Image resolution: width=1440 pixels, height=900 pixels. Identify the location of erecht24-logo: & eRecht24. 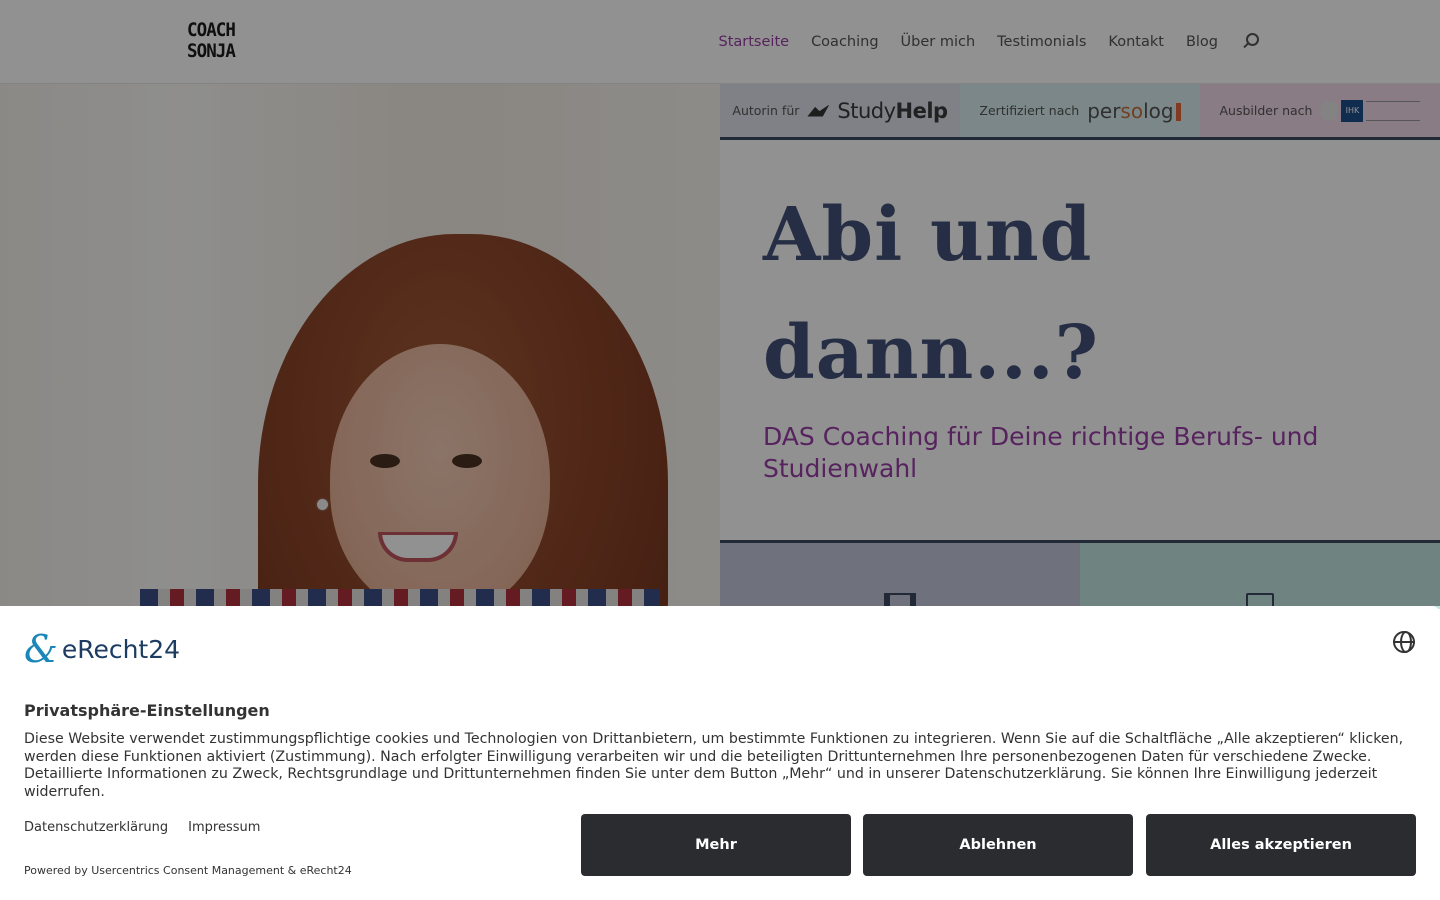
(102, 649).